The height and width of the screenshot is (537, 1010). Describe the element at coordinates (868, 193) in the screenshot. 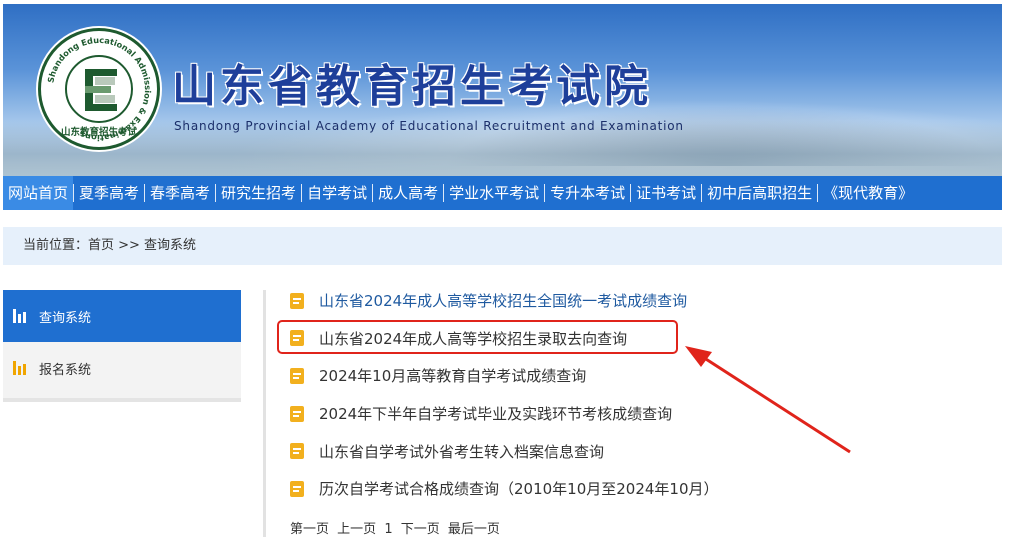

I see `nav-item-modern-education: 《现代教育》` at that location.